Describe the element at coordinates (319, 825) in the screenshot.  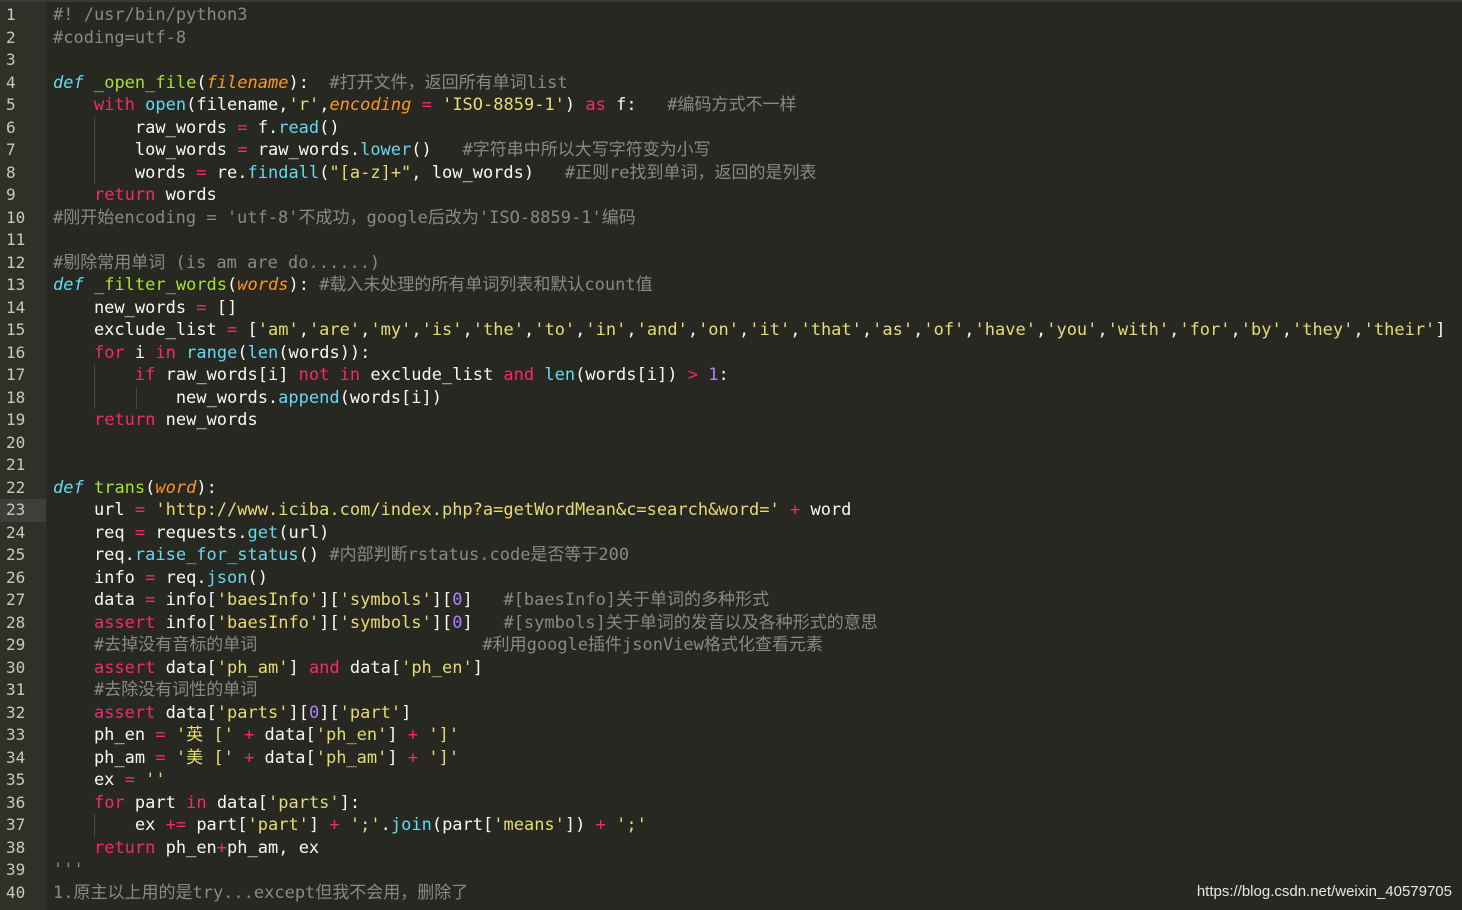
I see `code-token: ]` at that location.